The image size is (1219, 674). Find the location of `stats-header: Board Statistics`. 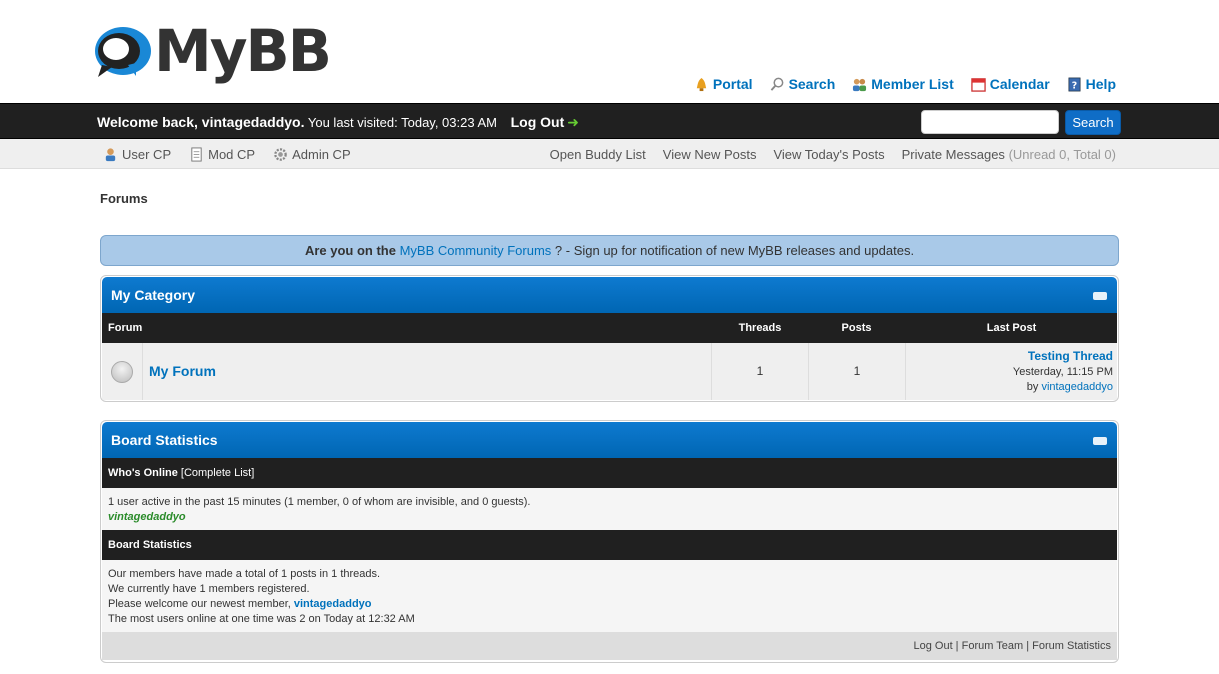

stats-header: Board Statistics is located at coordinates (609, 440).